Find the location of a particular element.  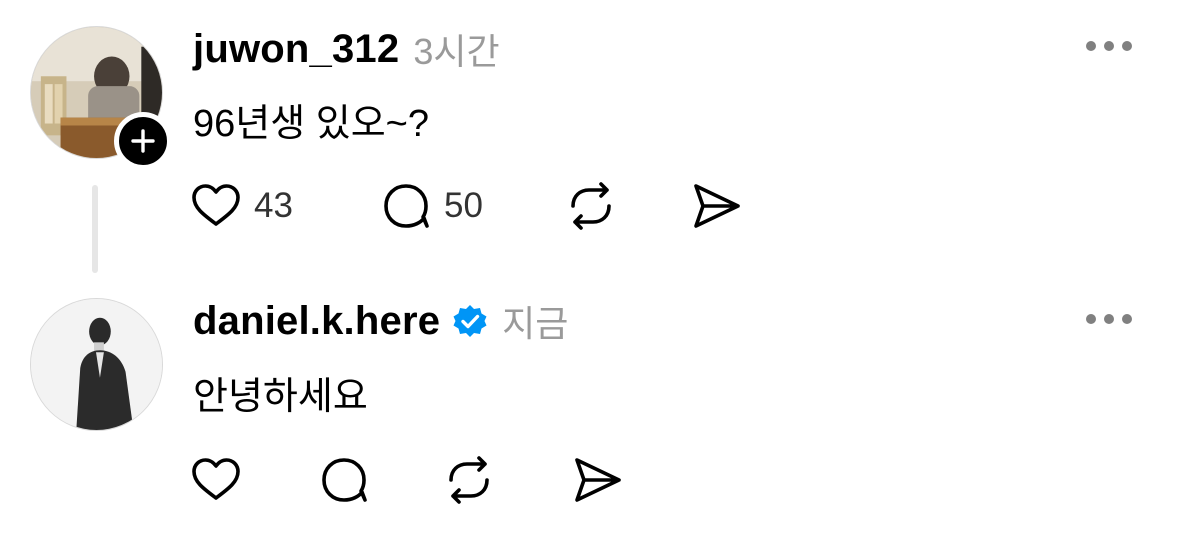

like-button: 43 is located at coordinates (283, 206).